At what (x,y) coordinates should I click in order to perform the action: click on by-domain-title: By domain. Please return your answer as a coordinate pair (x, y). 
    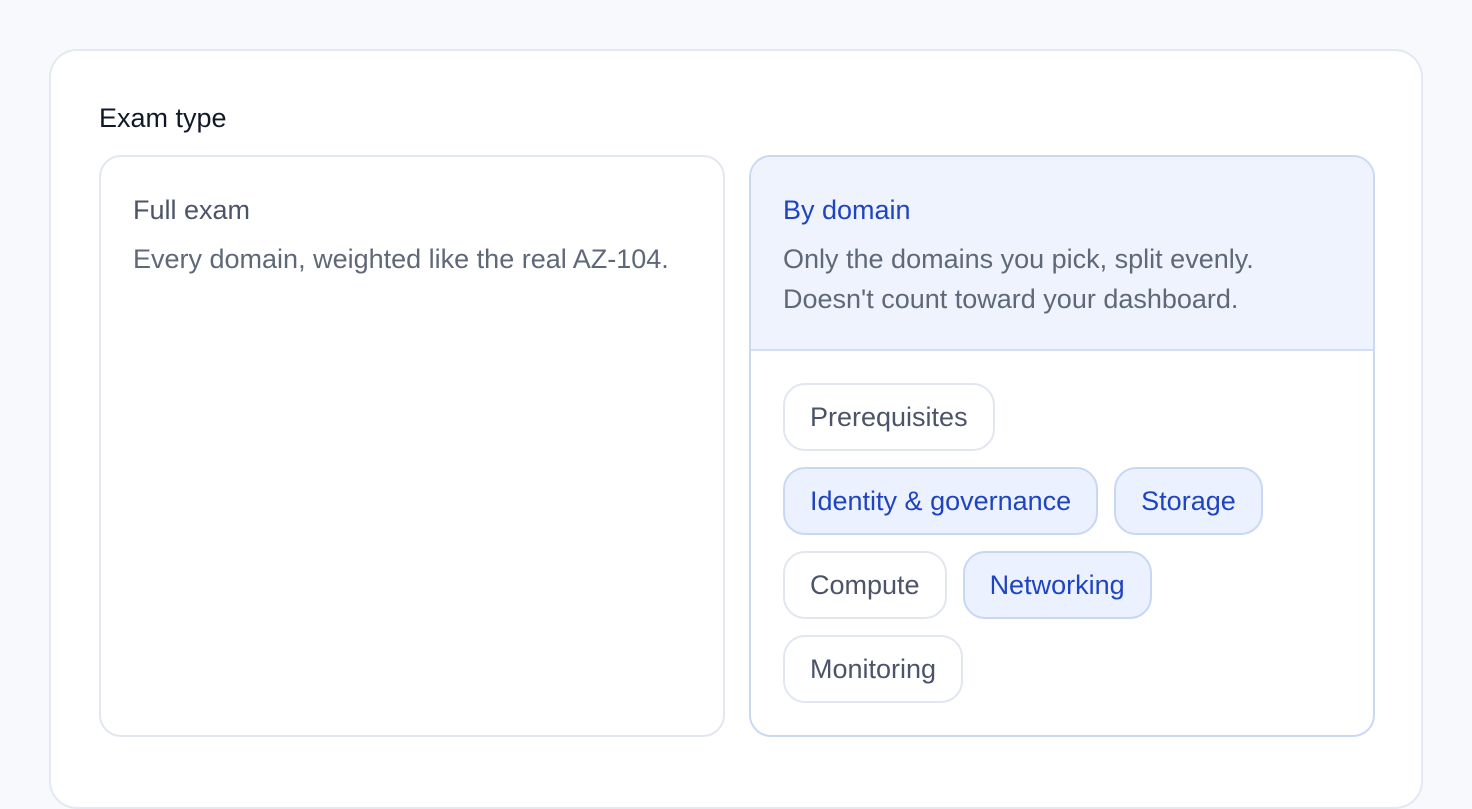
    Looking at the image, I should click on (847, 210).